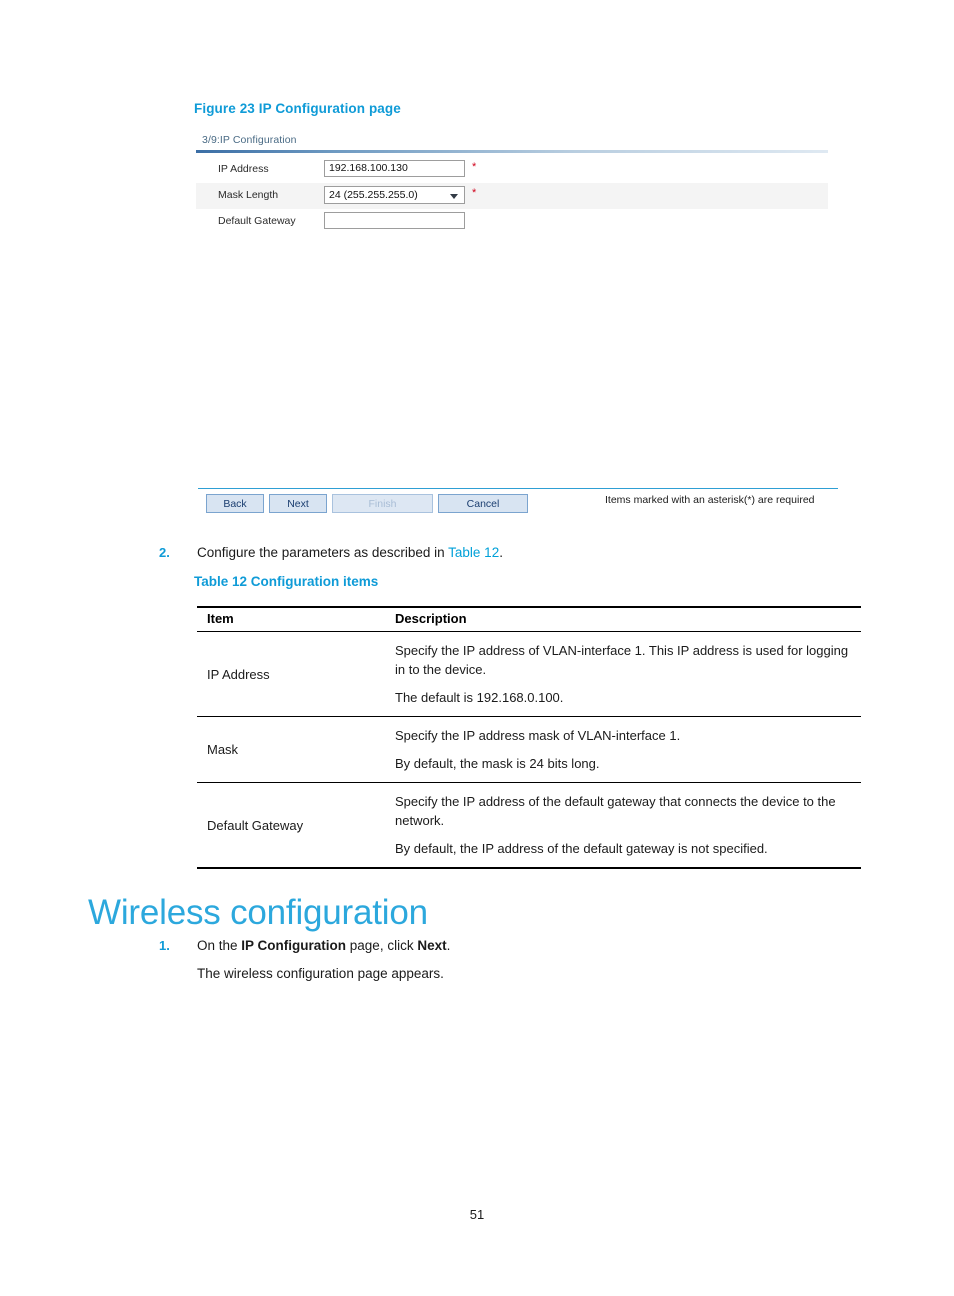 The width and height of the screenshot is (954, 1296). I want to click on button-bar-divider, so click(518, 488).